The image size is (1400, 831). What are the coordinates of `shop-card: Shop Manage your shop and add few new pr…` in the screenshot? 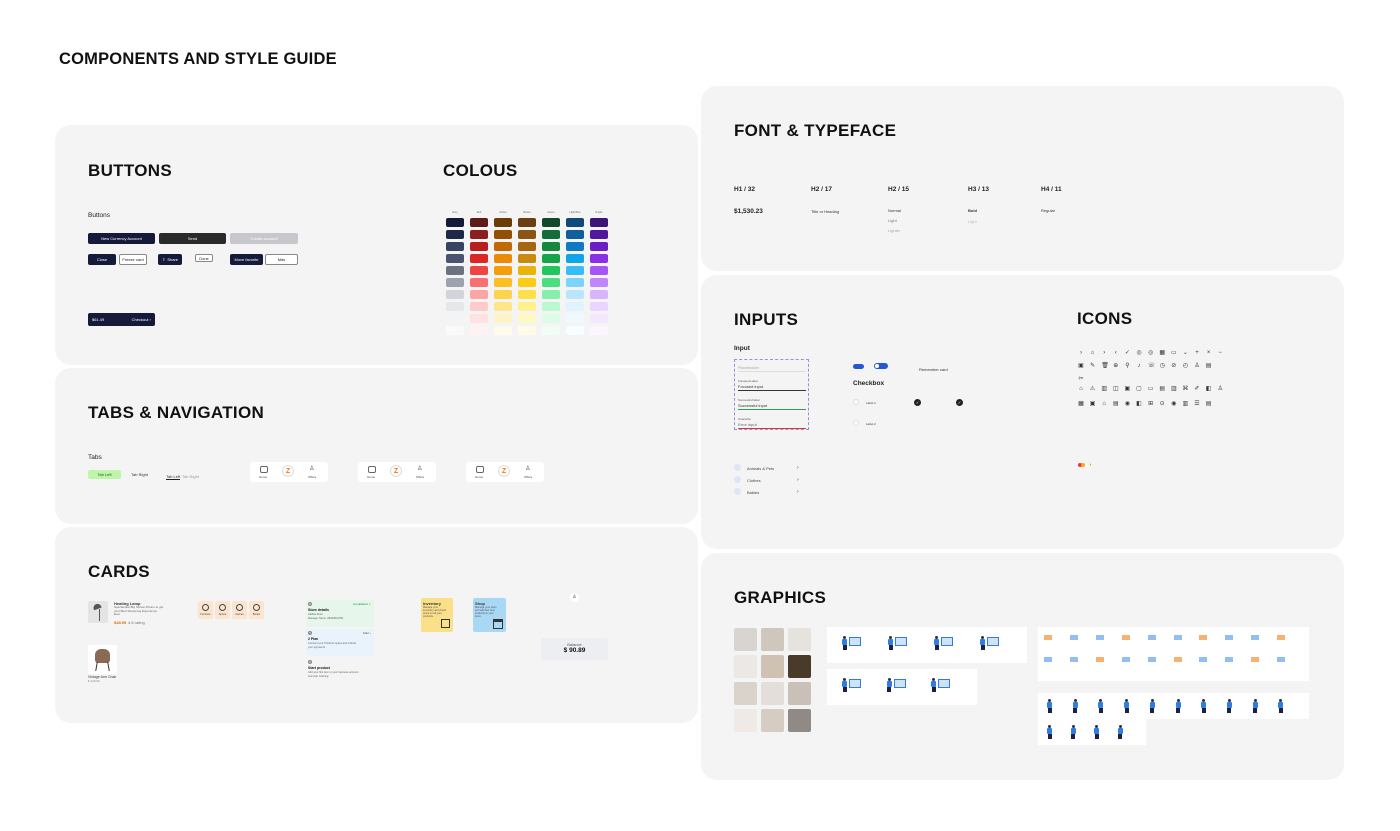 It's located at (489, 615).